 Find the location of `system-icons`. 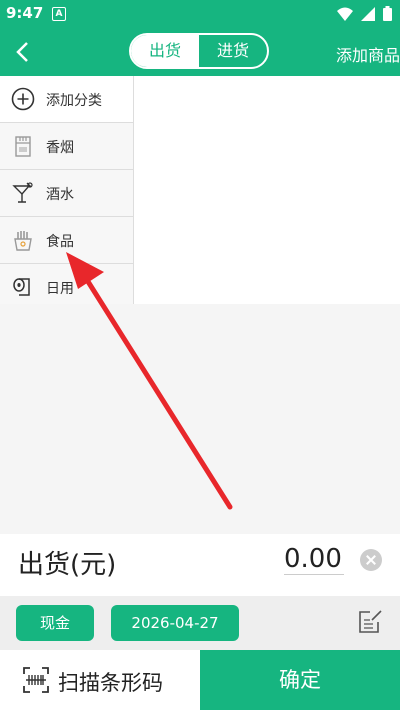

system-icons is located at coordinates (364, 13).